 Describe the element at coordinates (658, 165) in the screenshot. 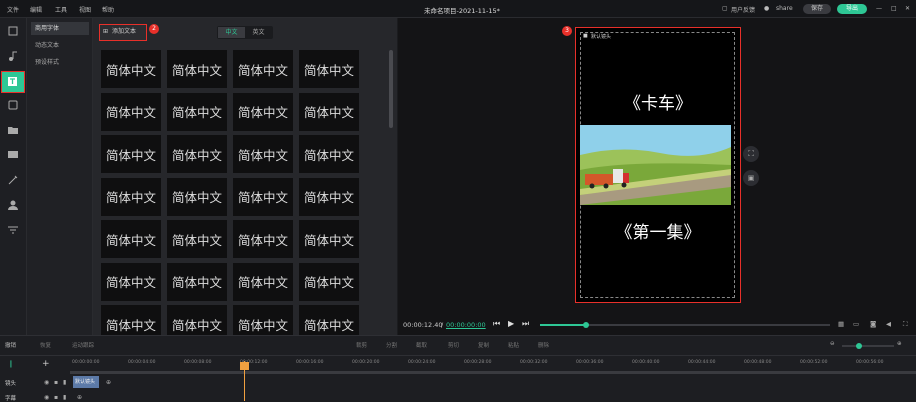

I see `preview-canvas: ■ 默认镜头 《卡车》 《第一集》` at that location.